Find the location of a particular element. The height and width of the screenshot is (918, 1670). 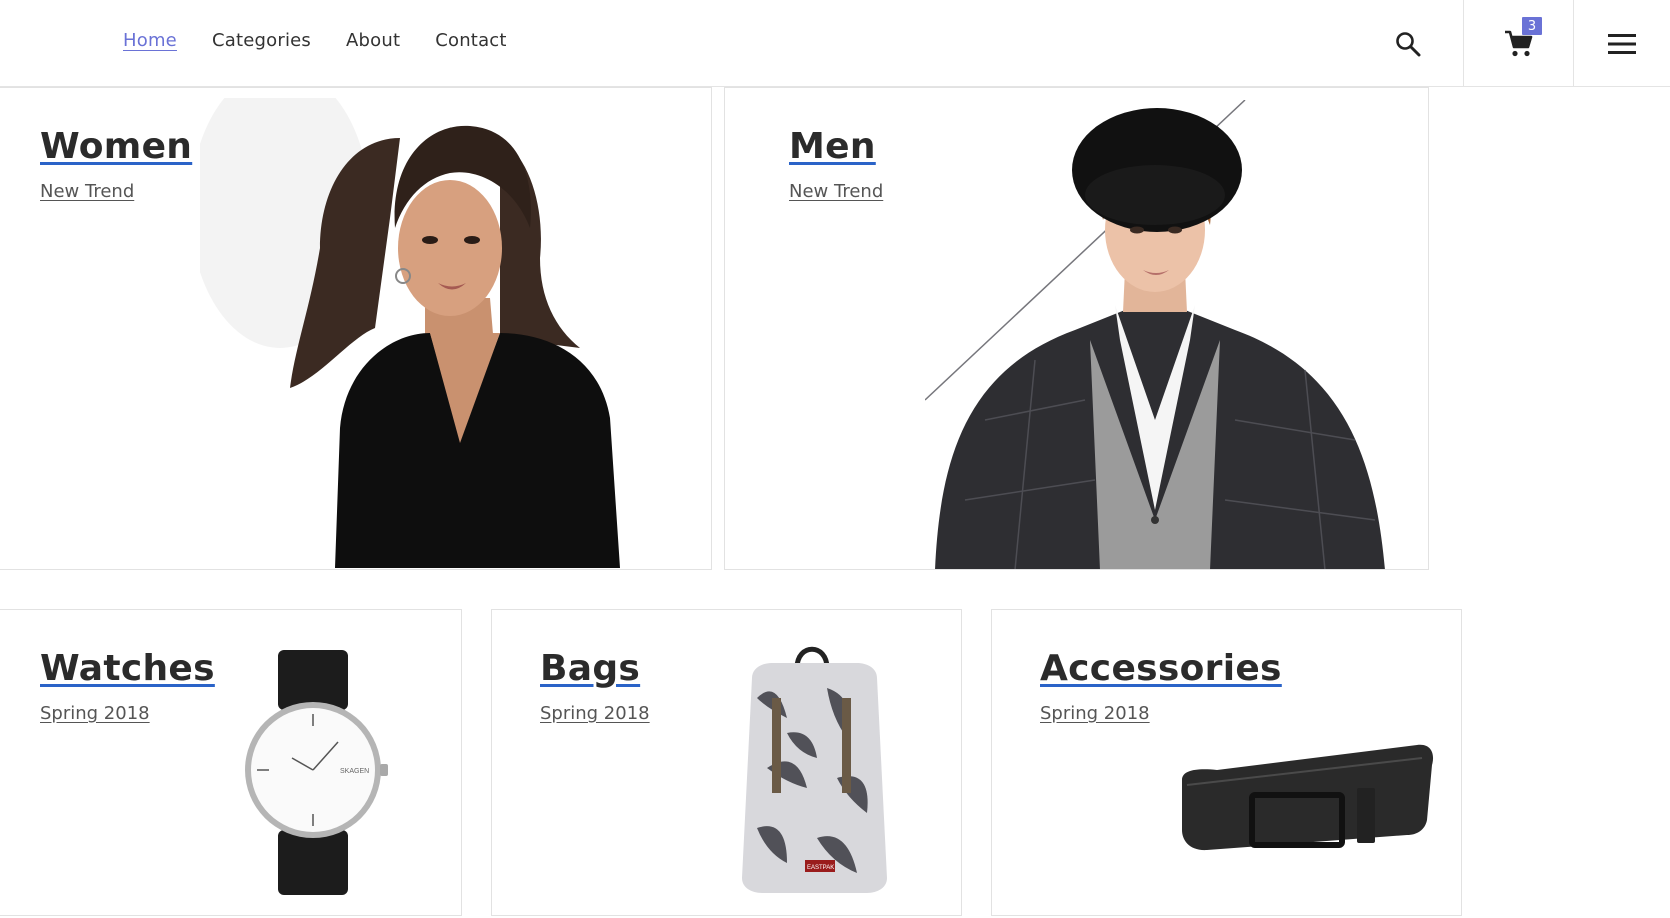

category-card-accessories: Accessories Spring 2018 is located at coordinates (1226, 762).